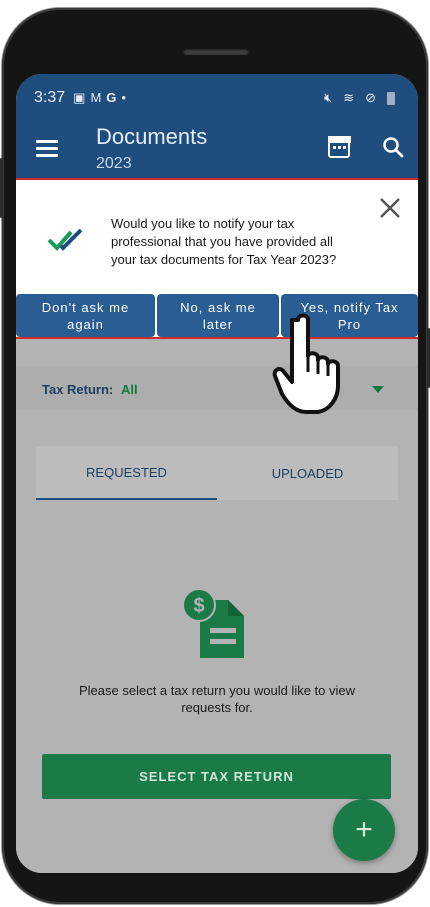 The image size is (430, 907). What do you see at coordinates (129, 389) in the screenshot?
I see `filter-value: All` at bounding box center [129, 389].